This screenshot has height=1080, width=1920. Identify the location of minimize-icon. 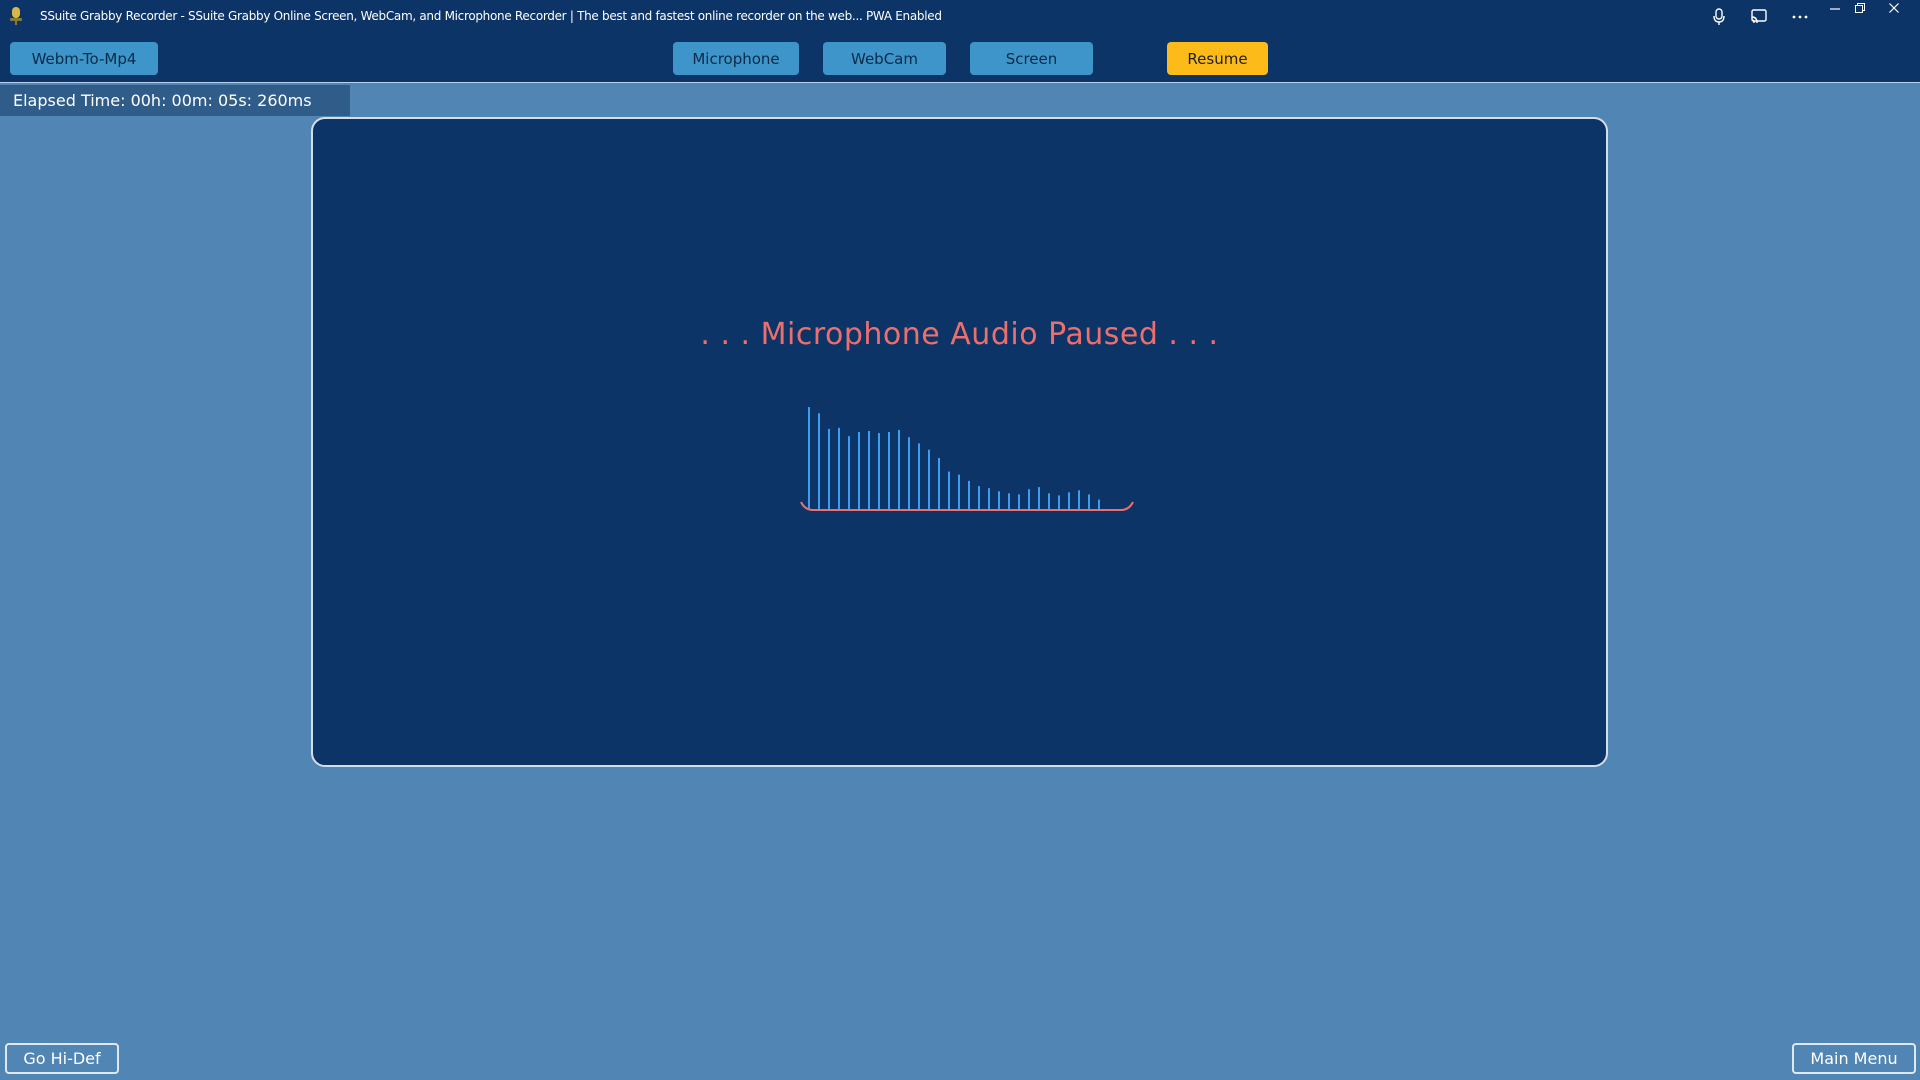
(1835, 8).